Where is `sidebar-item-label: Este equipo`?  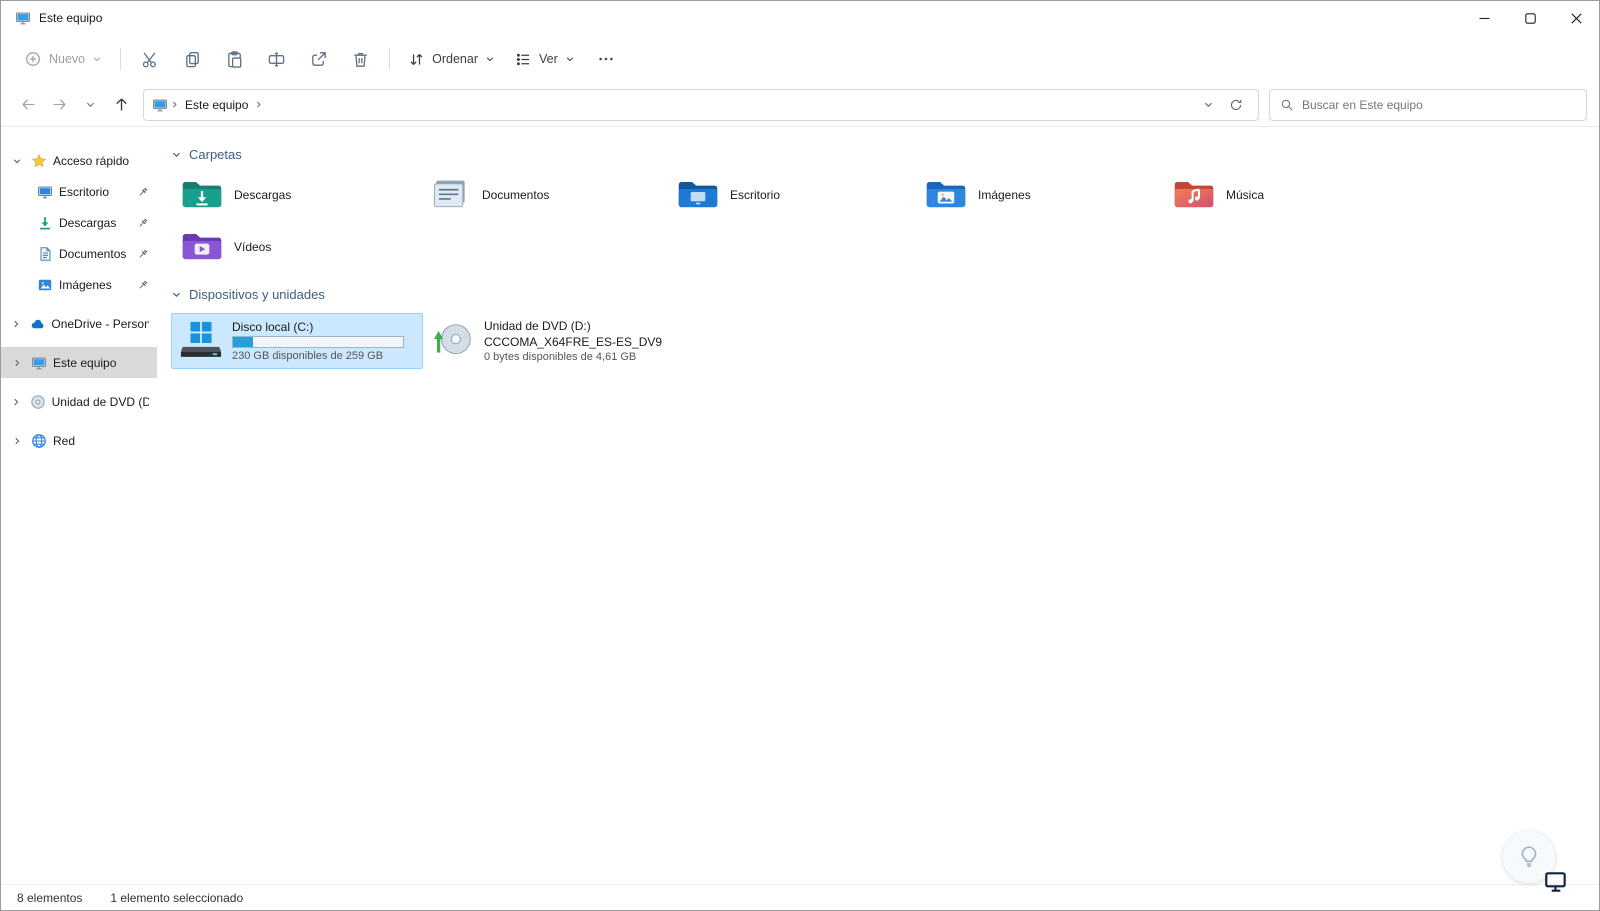 sidebar-item-label: Este equipo is located at coordinates (85, 362).